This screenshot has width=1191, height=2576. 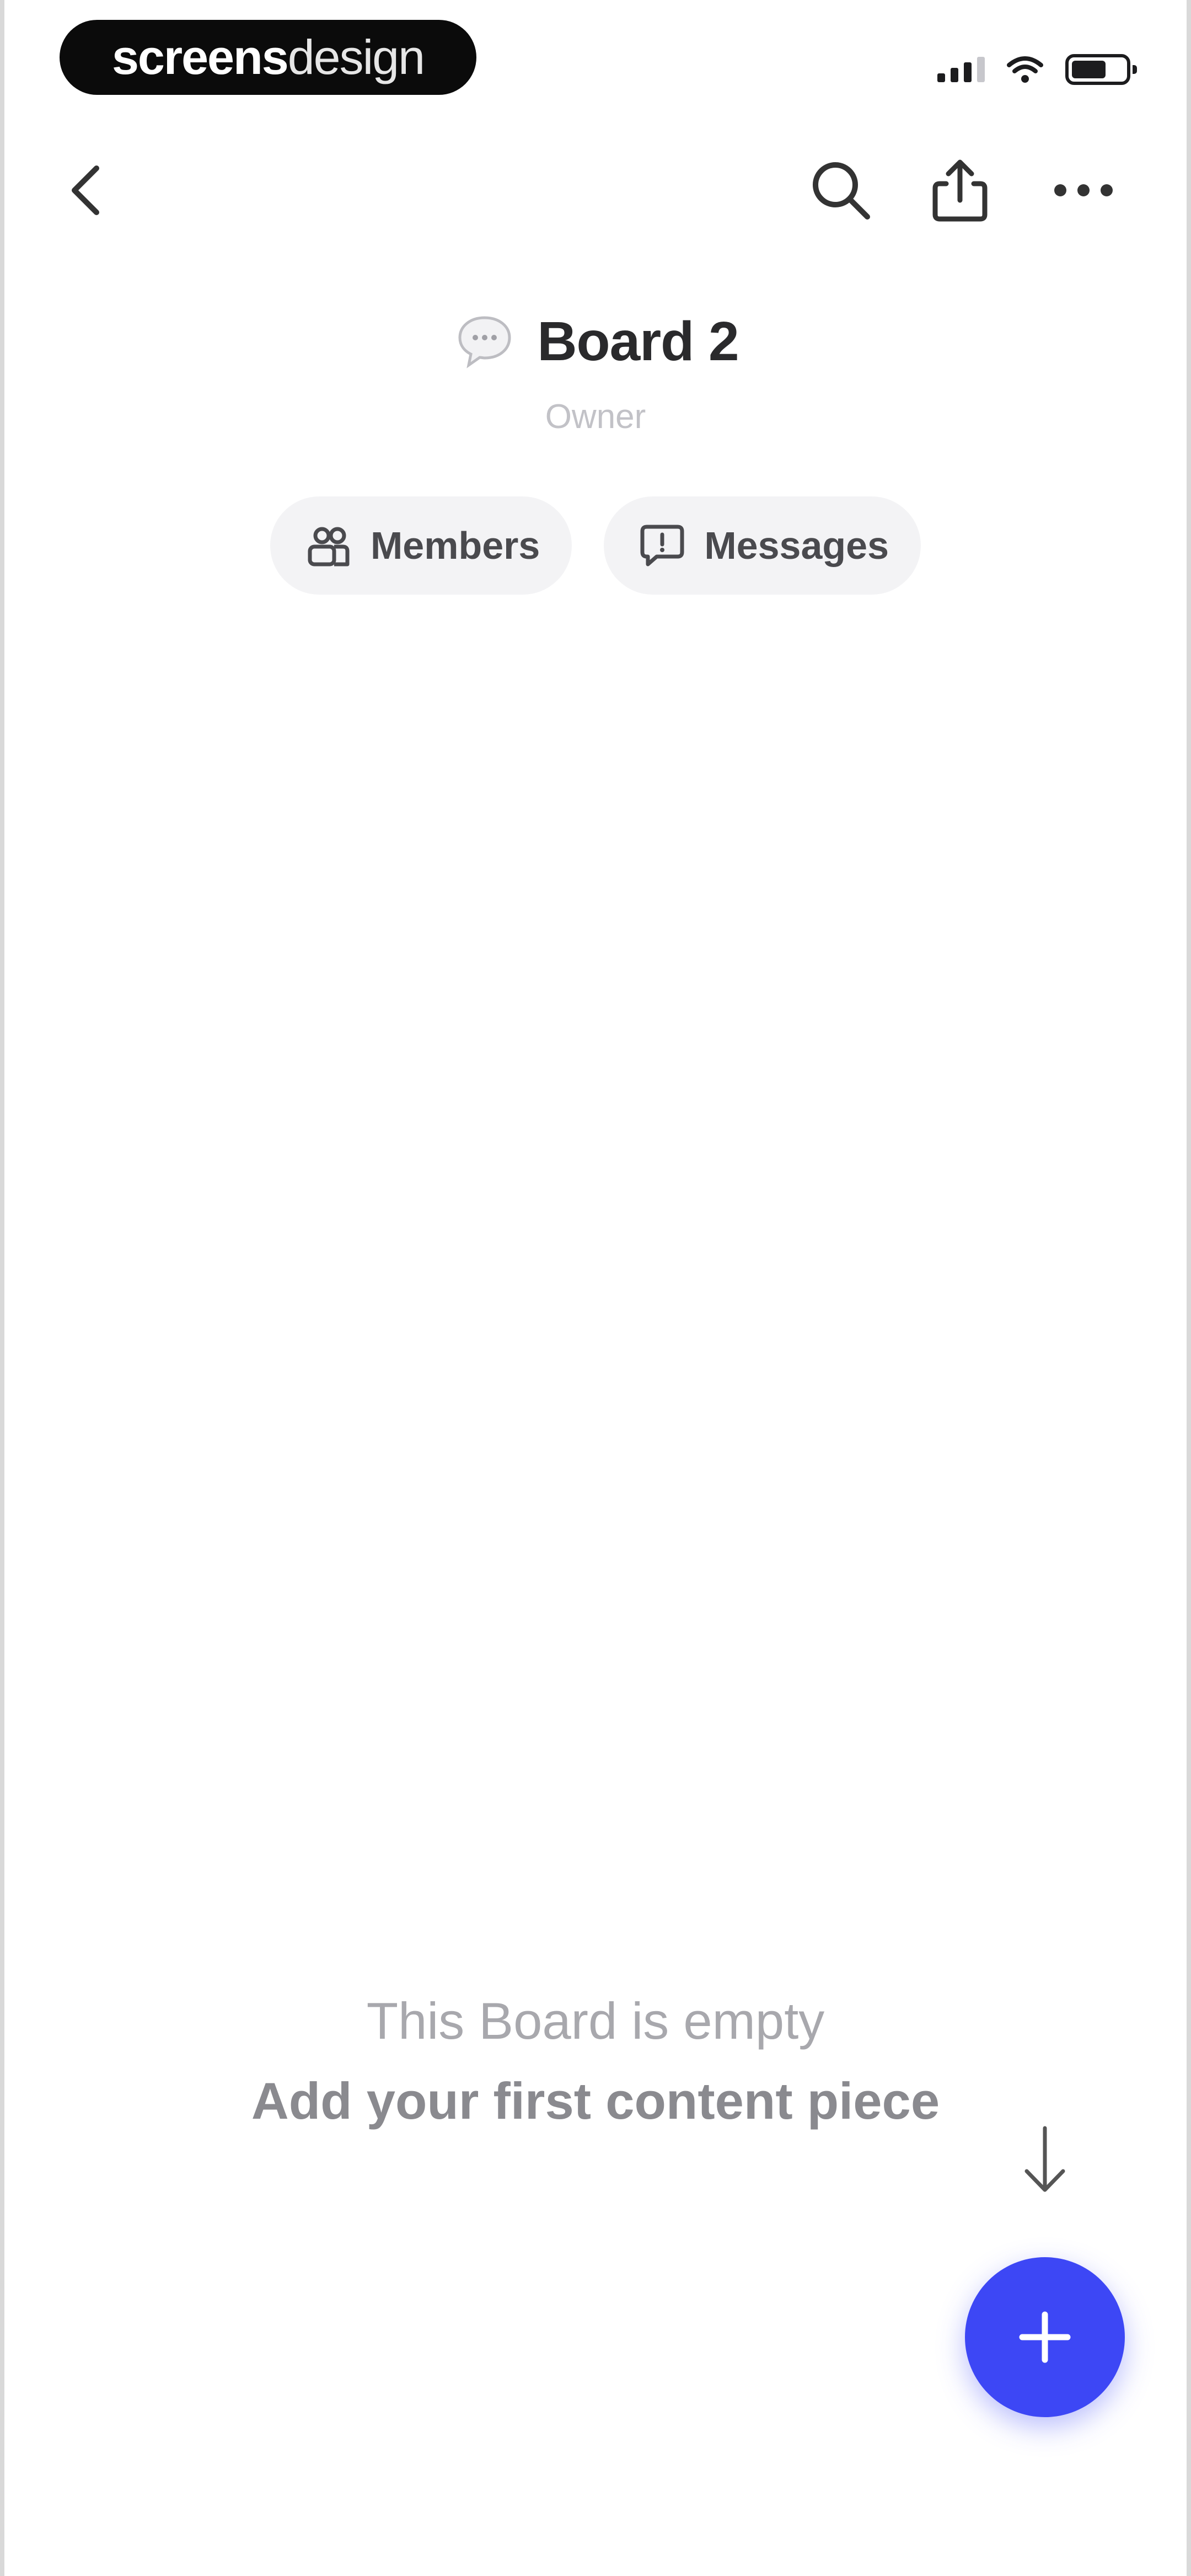 I want to click on screen-edge-left, so click(x=2, y=1288).